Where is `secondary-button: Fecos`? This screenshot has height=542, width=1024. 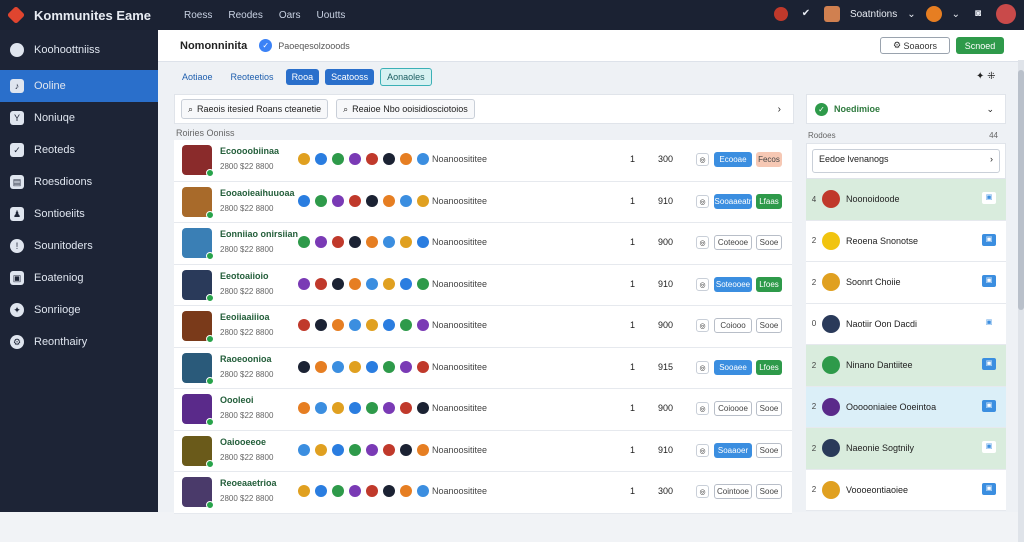
secondary-button: Fecos is located at coordinates (769, 159).